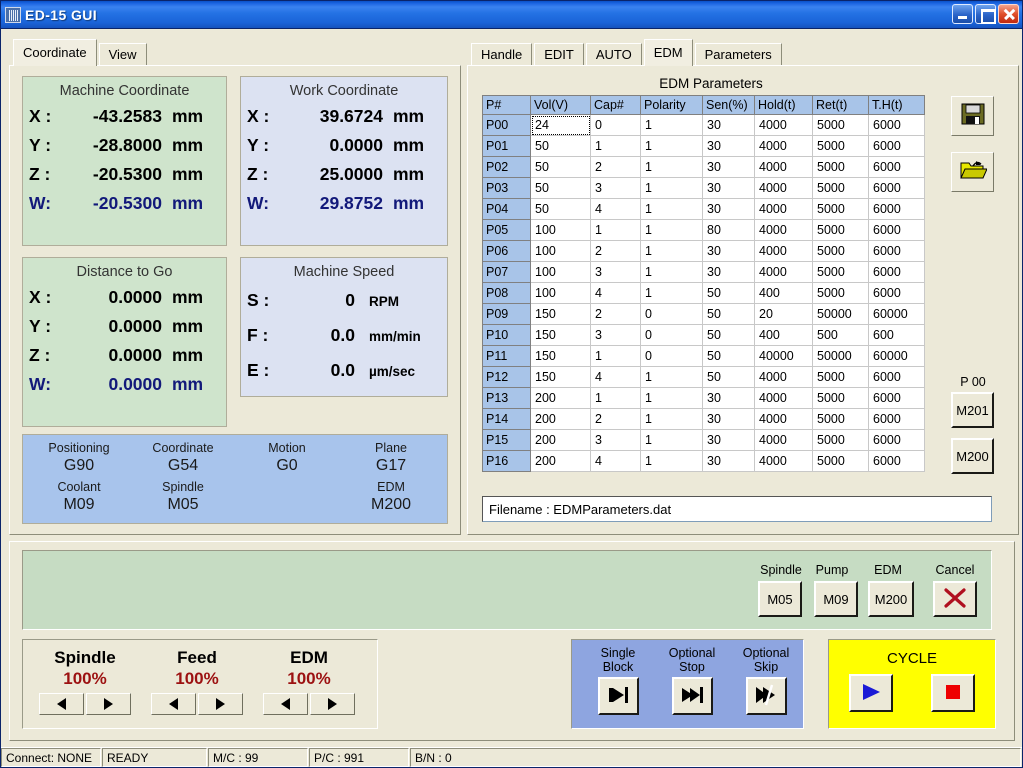  Describe the element at coordinates (506, 440) in the screenshot. I see `row-header-cell: P15` at that location.